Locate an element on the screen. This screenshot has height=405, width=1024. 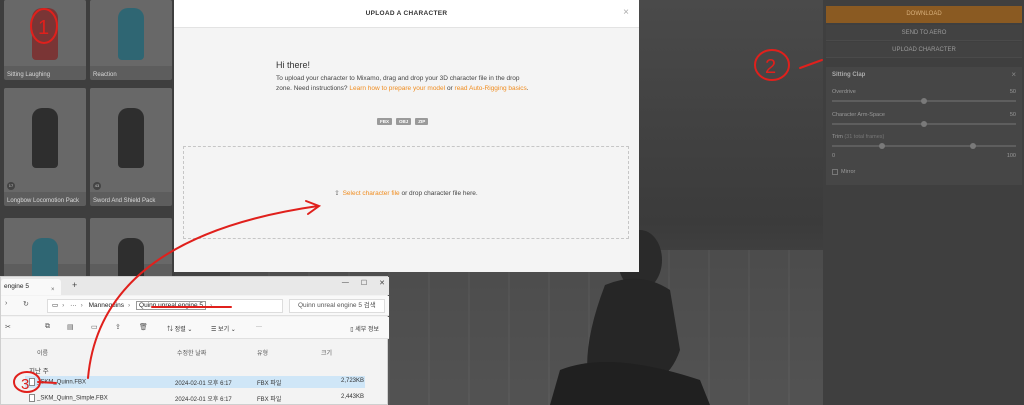
file-name-text: _SKM_Quinn_Simple.FBX is located at coordinates (72, 398).